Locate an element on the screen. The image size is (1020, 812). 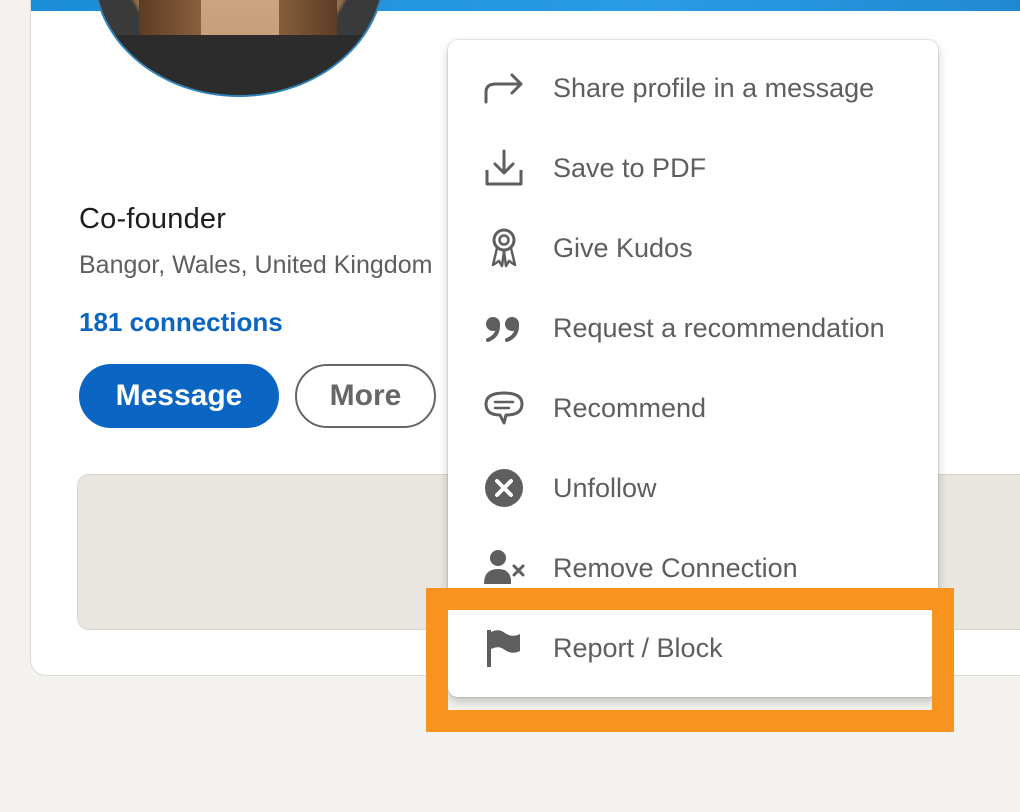
download-icon is located at coordinates (504, 167).